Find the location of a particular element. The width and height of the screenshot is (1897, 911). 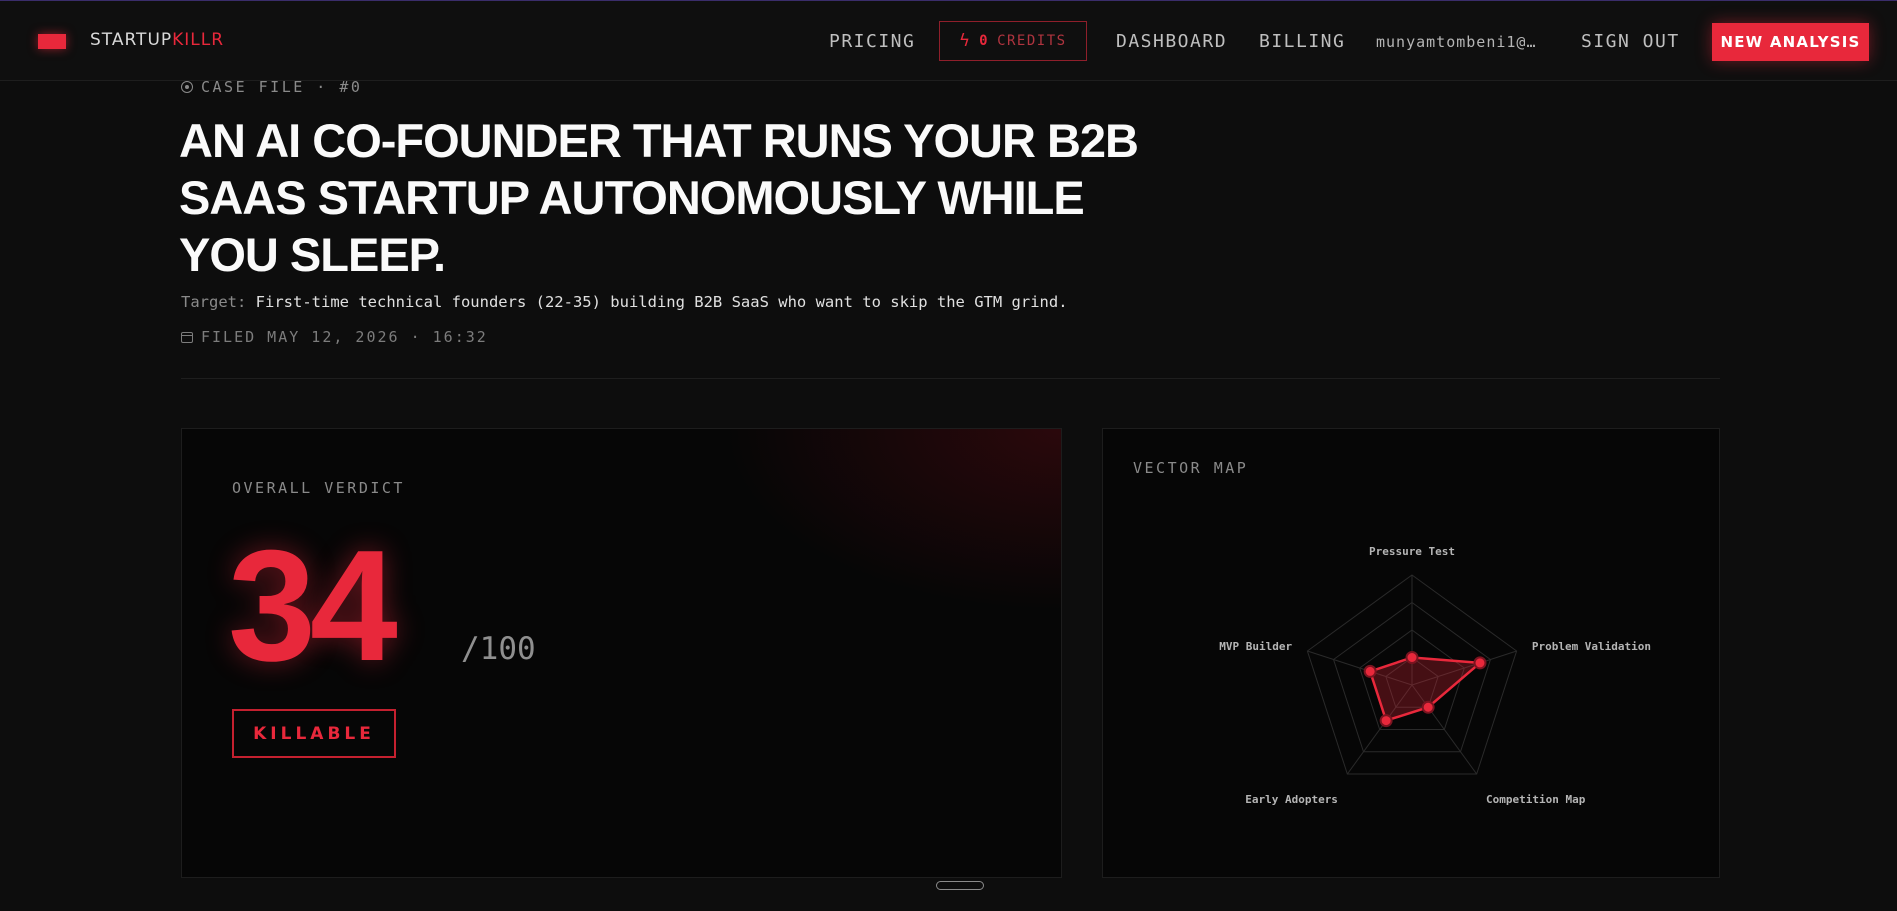

new-analysis-button: NEW ANALYSIS is located at coordinates (1790, 42).